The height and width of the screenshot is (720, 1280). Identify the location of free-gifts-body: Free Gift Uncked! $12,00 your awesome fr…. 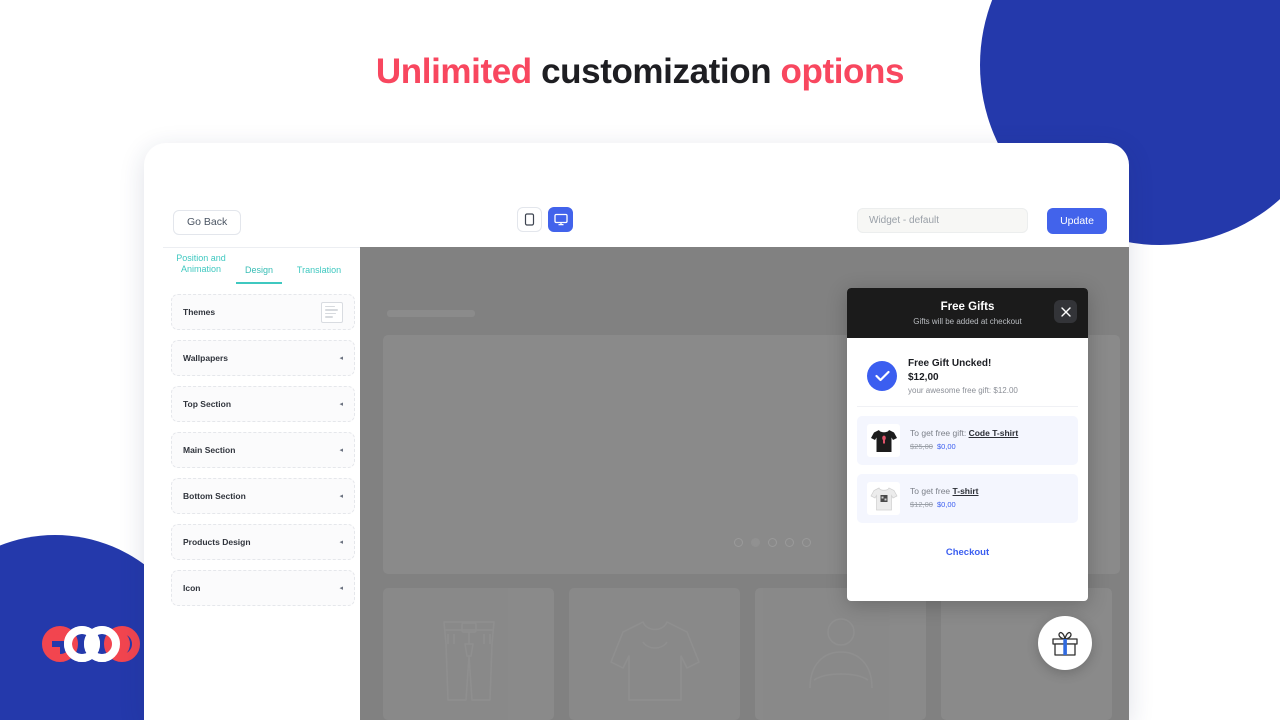
(967, 448).